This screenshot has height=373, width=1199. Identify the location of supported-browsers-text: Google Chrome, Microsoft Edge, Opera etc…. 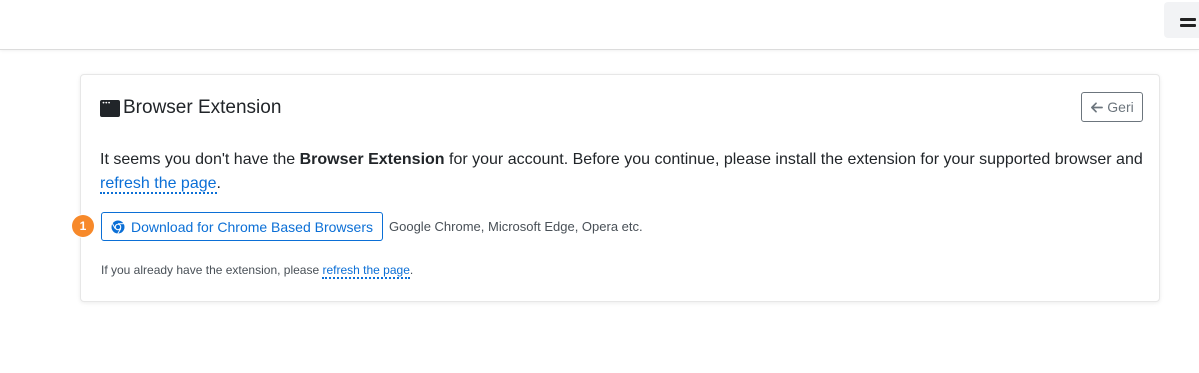
(516, 226).